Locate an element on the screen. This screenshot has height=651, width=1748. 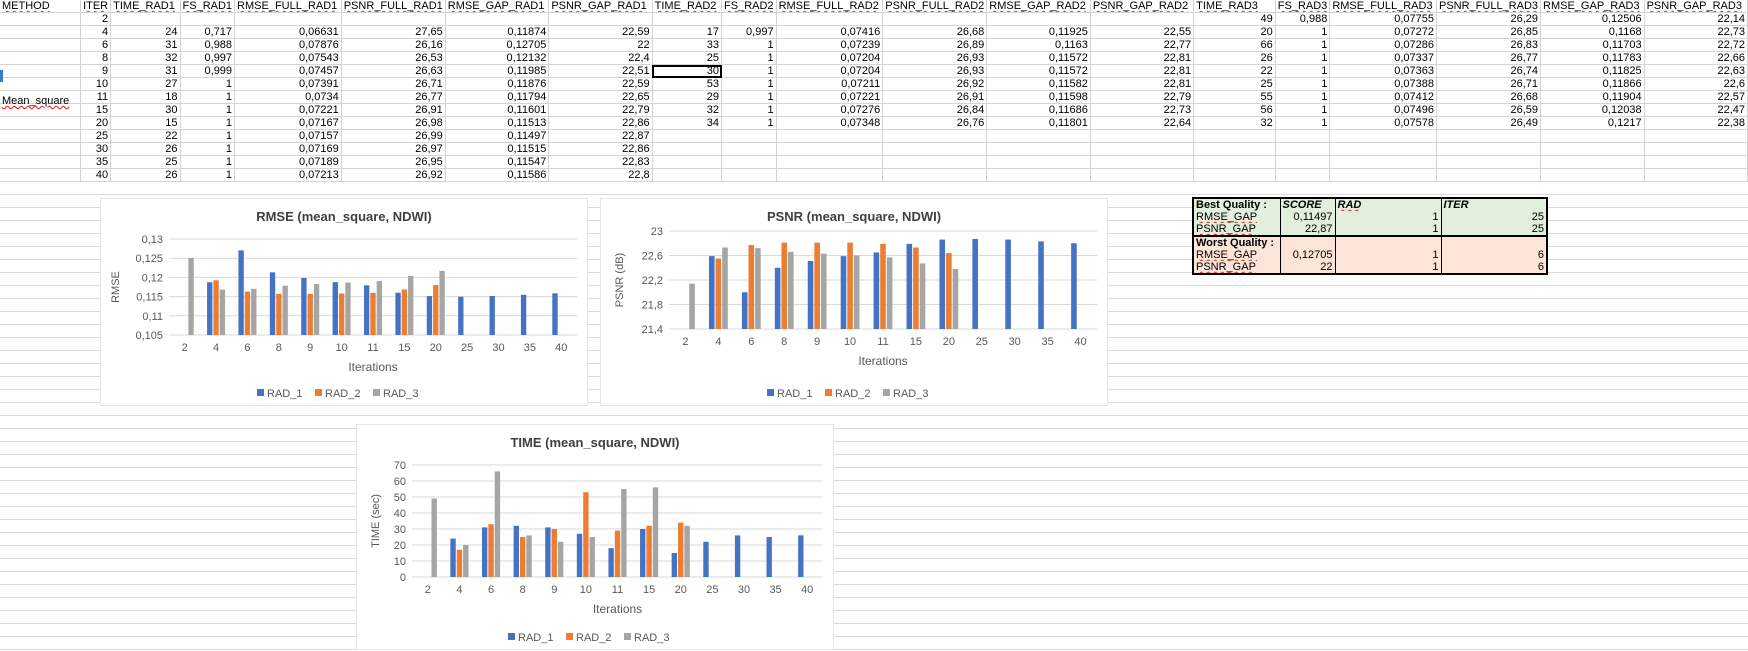
table-cell: 22,66 is located at coordinates (1696, 58).